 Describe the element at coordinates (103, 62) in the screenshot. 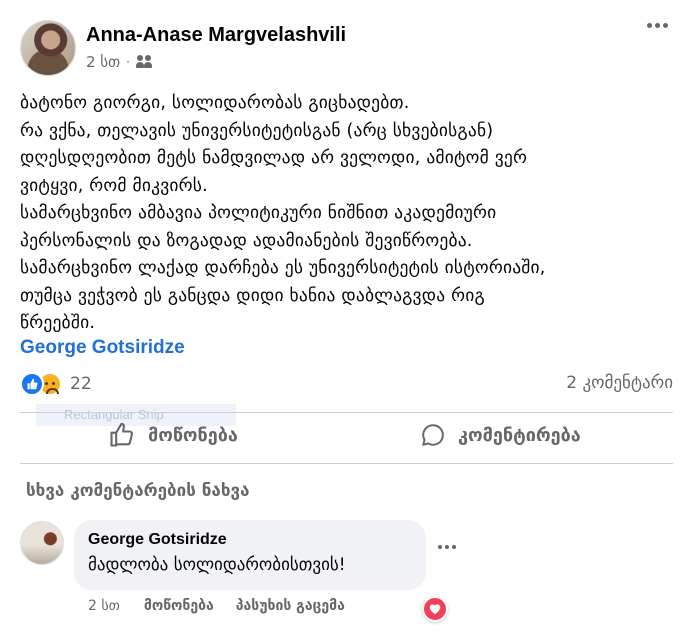

I see `post-time: 2 სთ` at that location.